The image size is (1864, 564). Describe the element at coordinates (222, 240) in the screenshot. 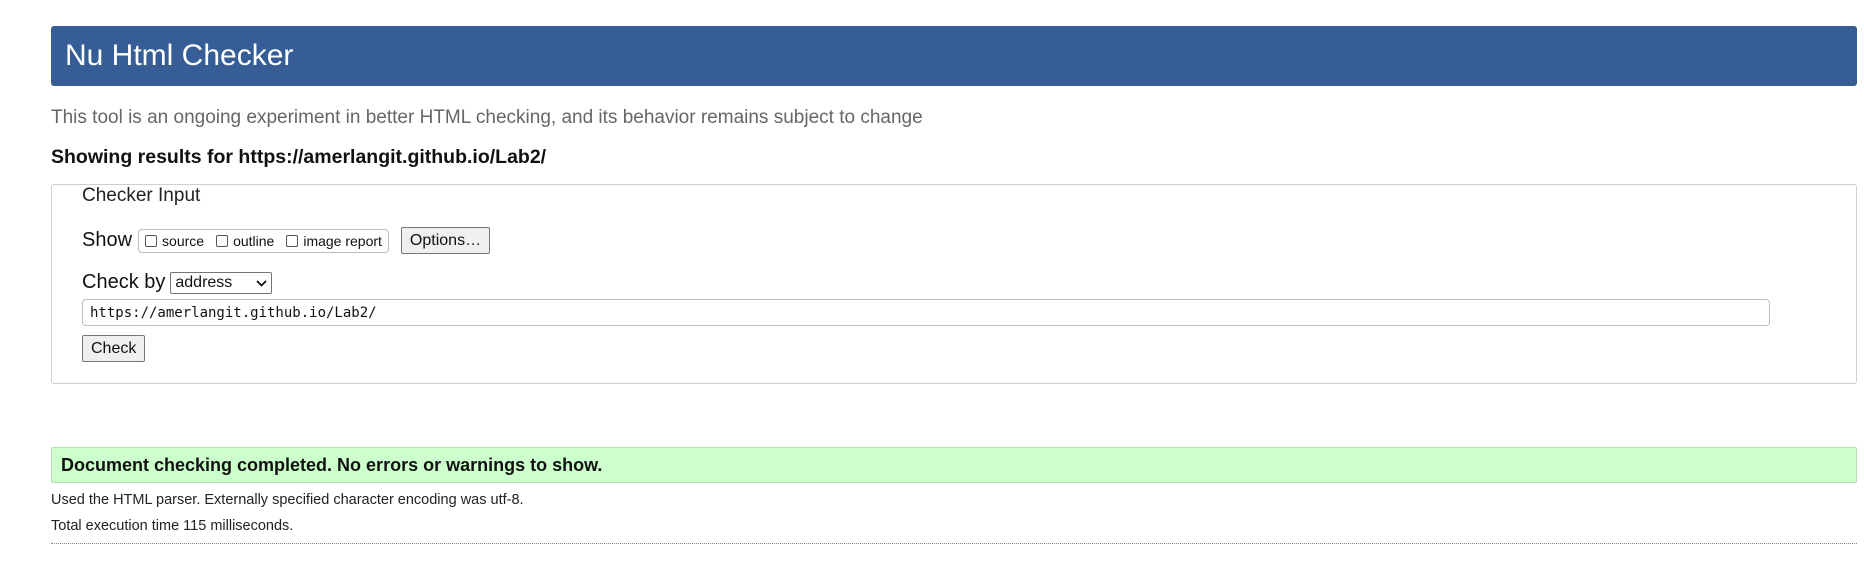

I see `outline-checkbox` at that location.